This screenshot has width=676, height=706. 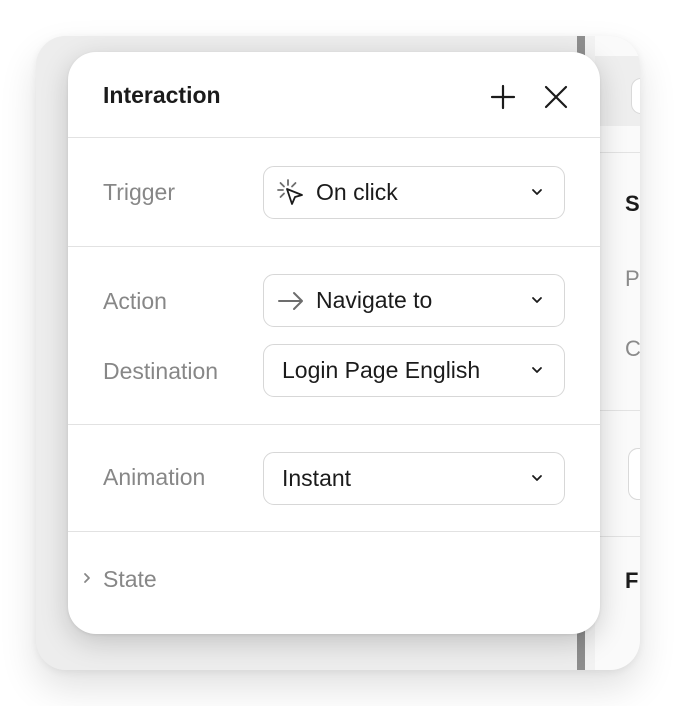 What do you see at coordinates (139, 192) in the screenshot?
I see `trigger-label: Trigger` at bounding box center [139, 192].